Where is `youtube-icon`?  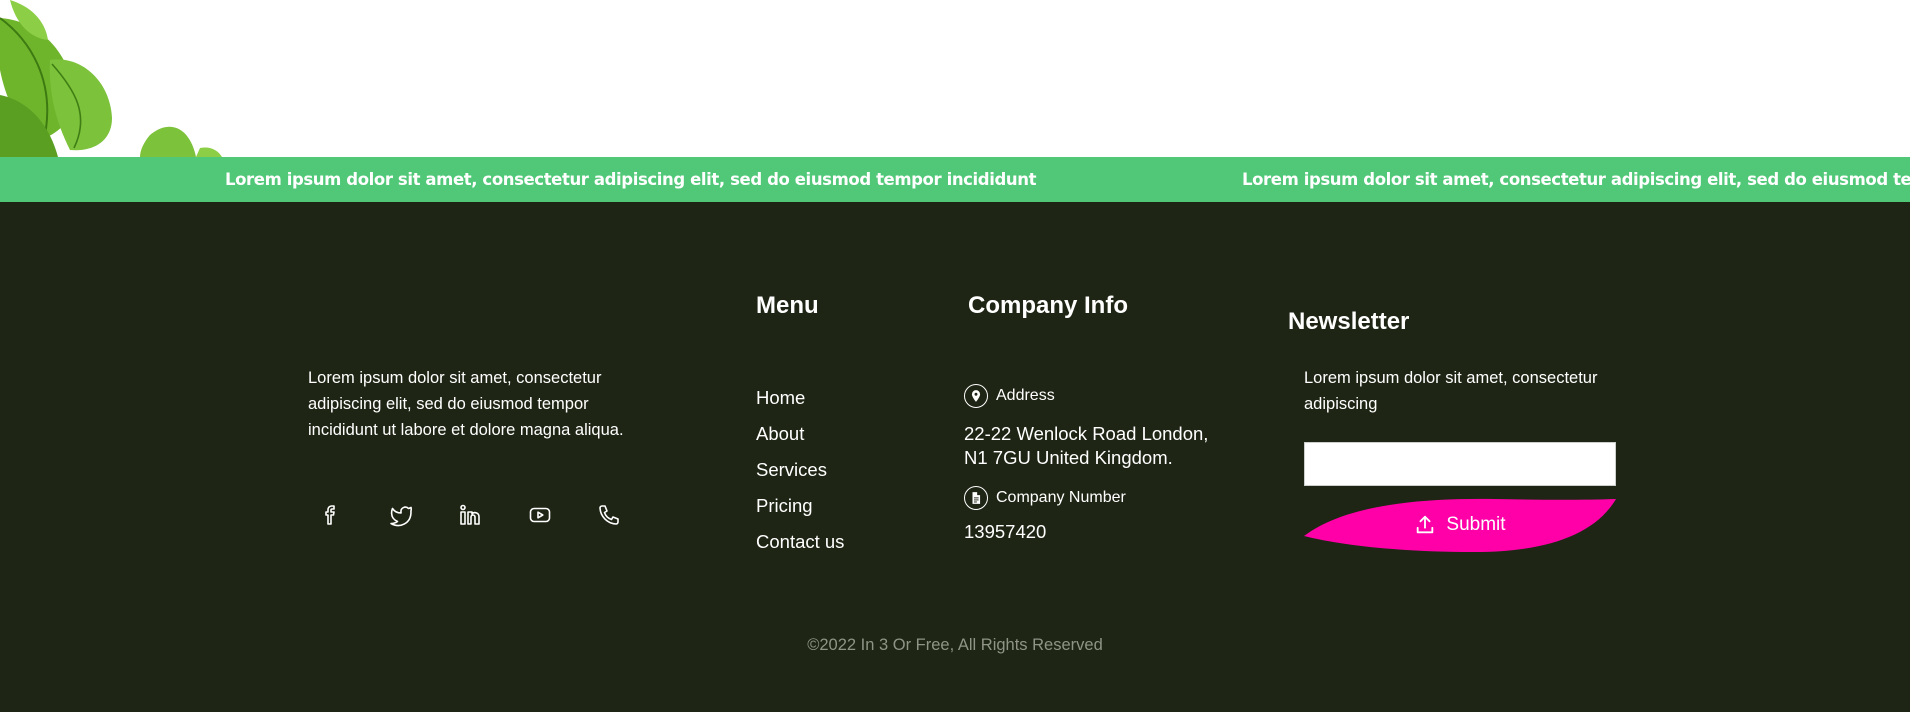 youtube-icon is located at coordinates (539, 515).